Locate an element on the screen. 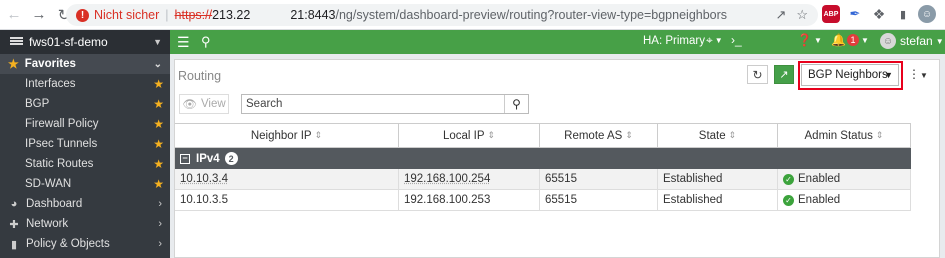  sidebar-item-policy-objects: ▮ Policy & Objects › is located at coordinates (85, 244).